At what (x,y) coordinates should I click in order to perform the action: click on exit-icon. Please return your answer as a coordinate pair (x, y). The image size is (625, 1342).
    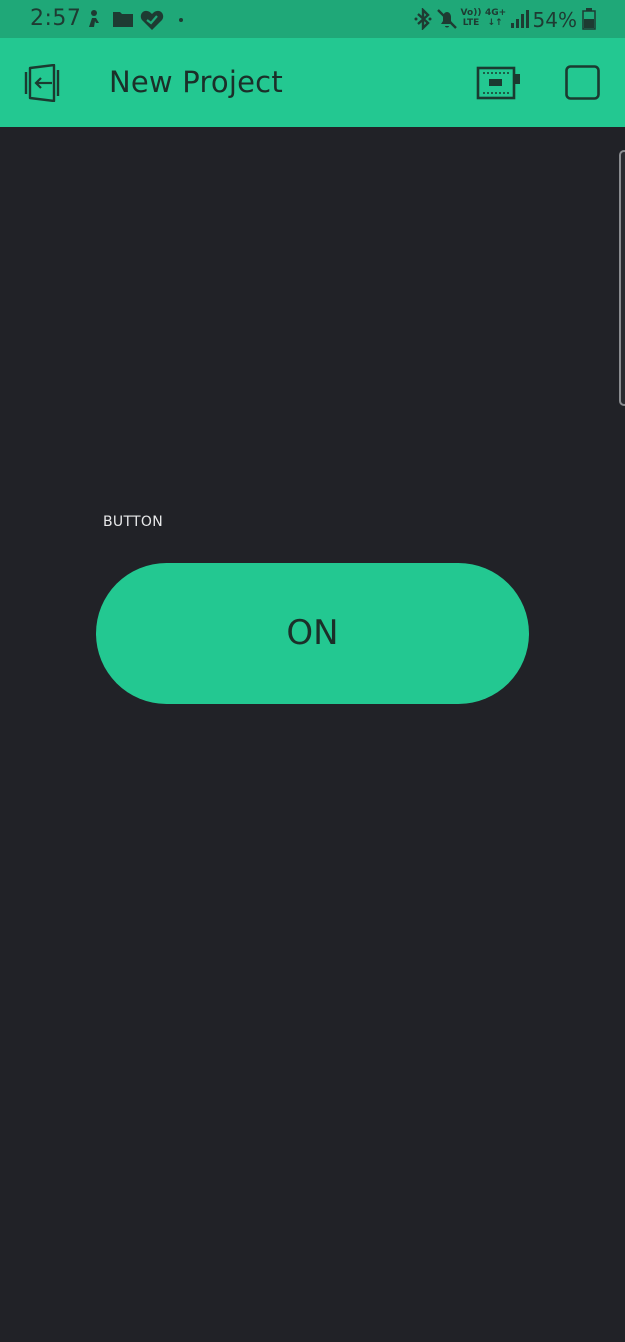
    Looking at the image, I should click on (42, 83).